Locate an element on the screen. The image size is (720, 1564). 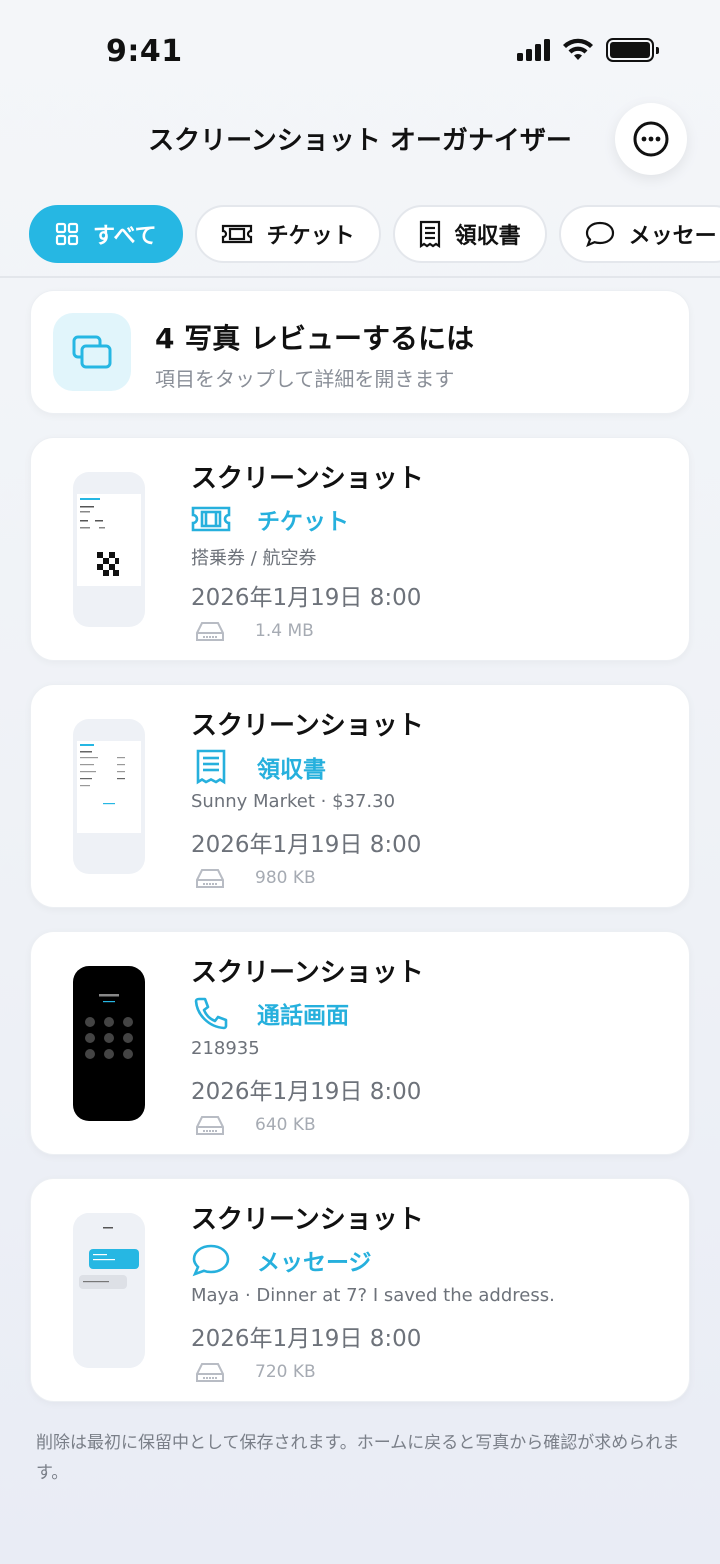
photos-stack-icon is located at coordinates (92, 352).